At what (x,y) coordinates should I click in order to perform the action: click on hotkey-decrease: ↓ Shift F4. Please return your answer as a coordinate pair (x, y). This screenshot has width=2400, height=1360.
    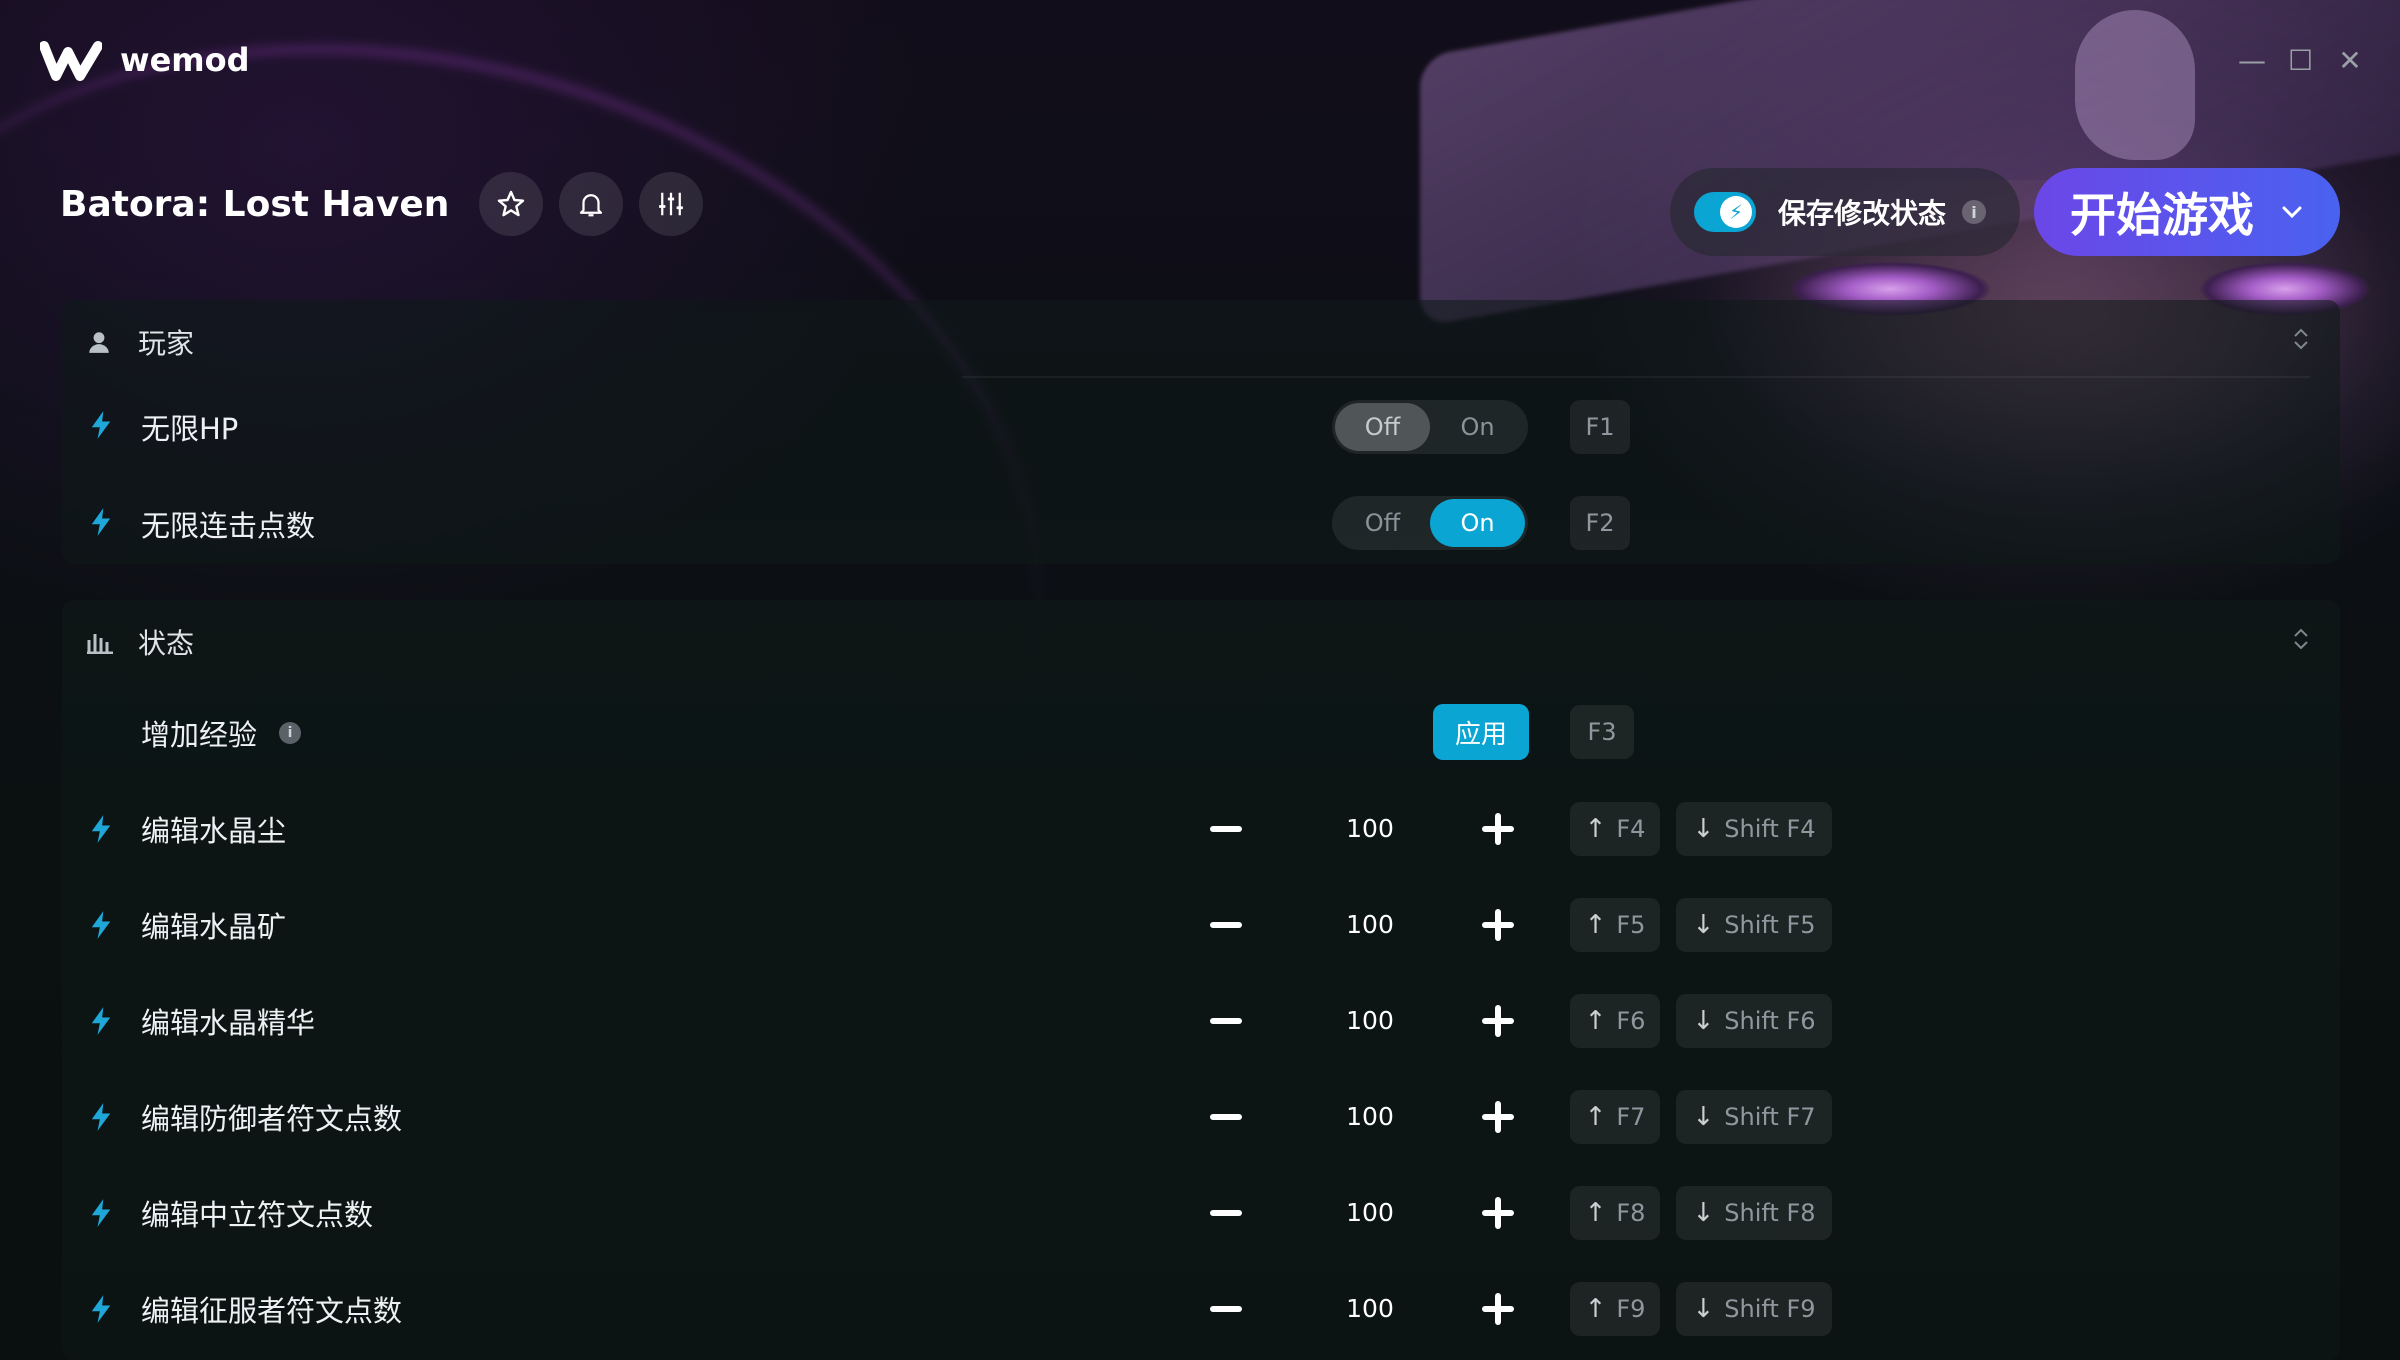
    Looking at the image, I should click on (1754, 829).